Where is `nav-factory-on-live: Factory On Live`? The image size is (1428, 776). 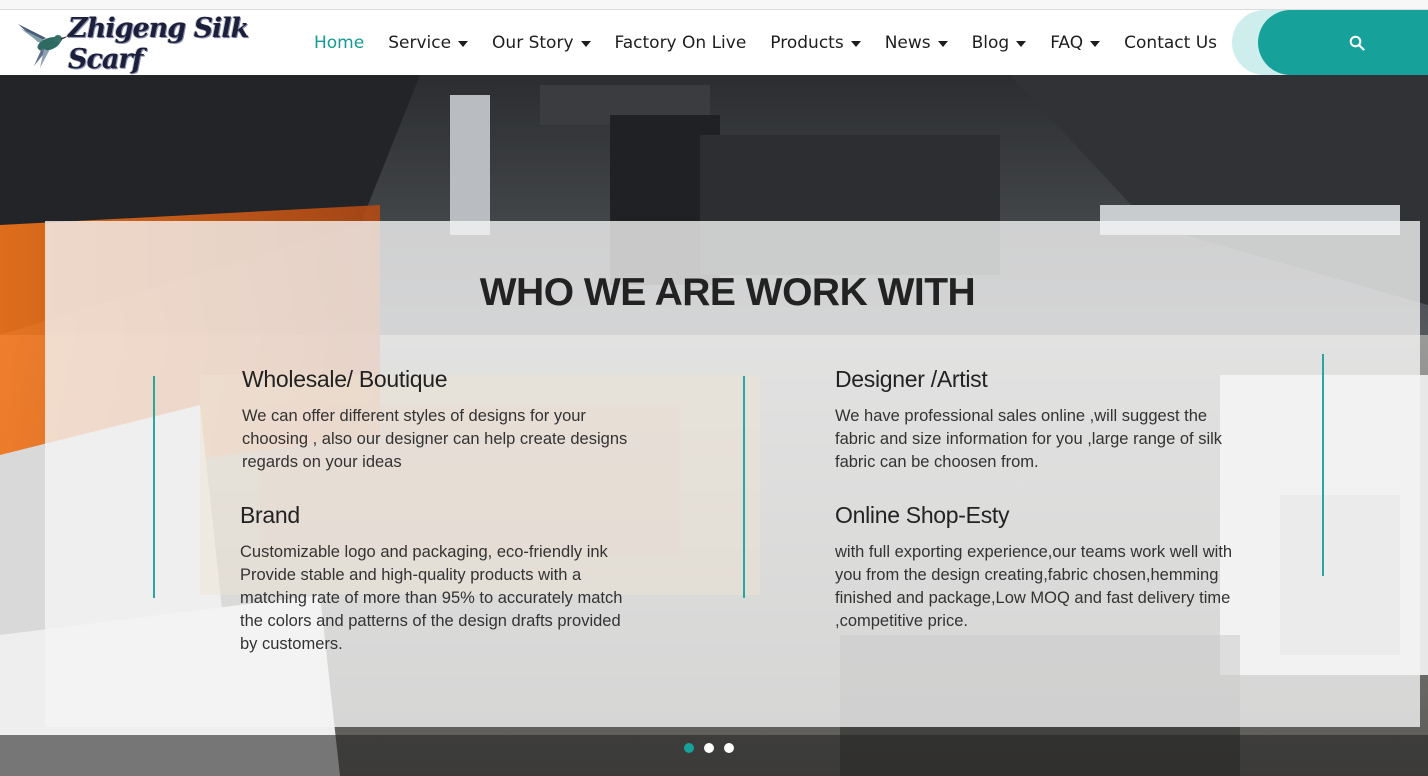
nav-factory-on-live: Factory On Live is located at coordinates (681, 42).